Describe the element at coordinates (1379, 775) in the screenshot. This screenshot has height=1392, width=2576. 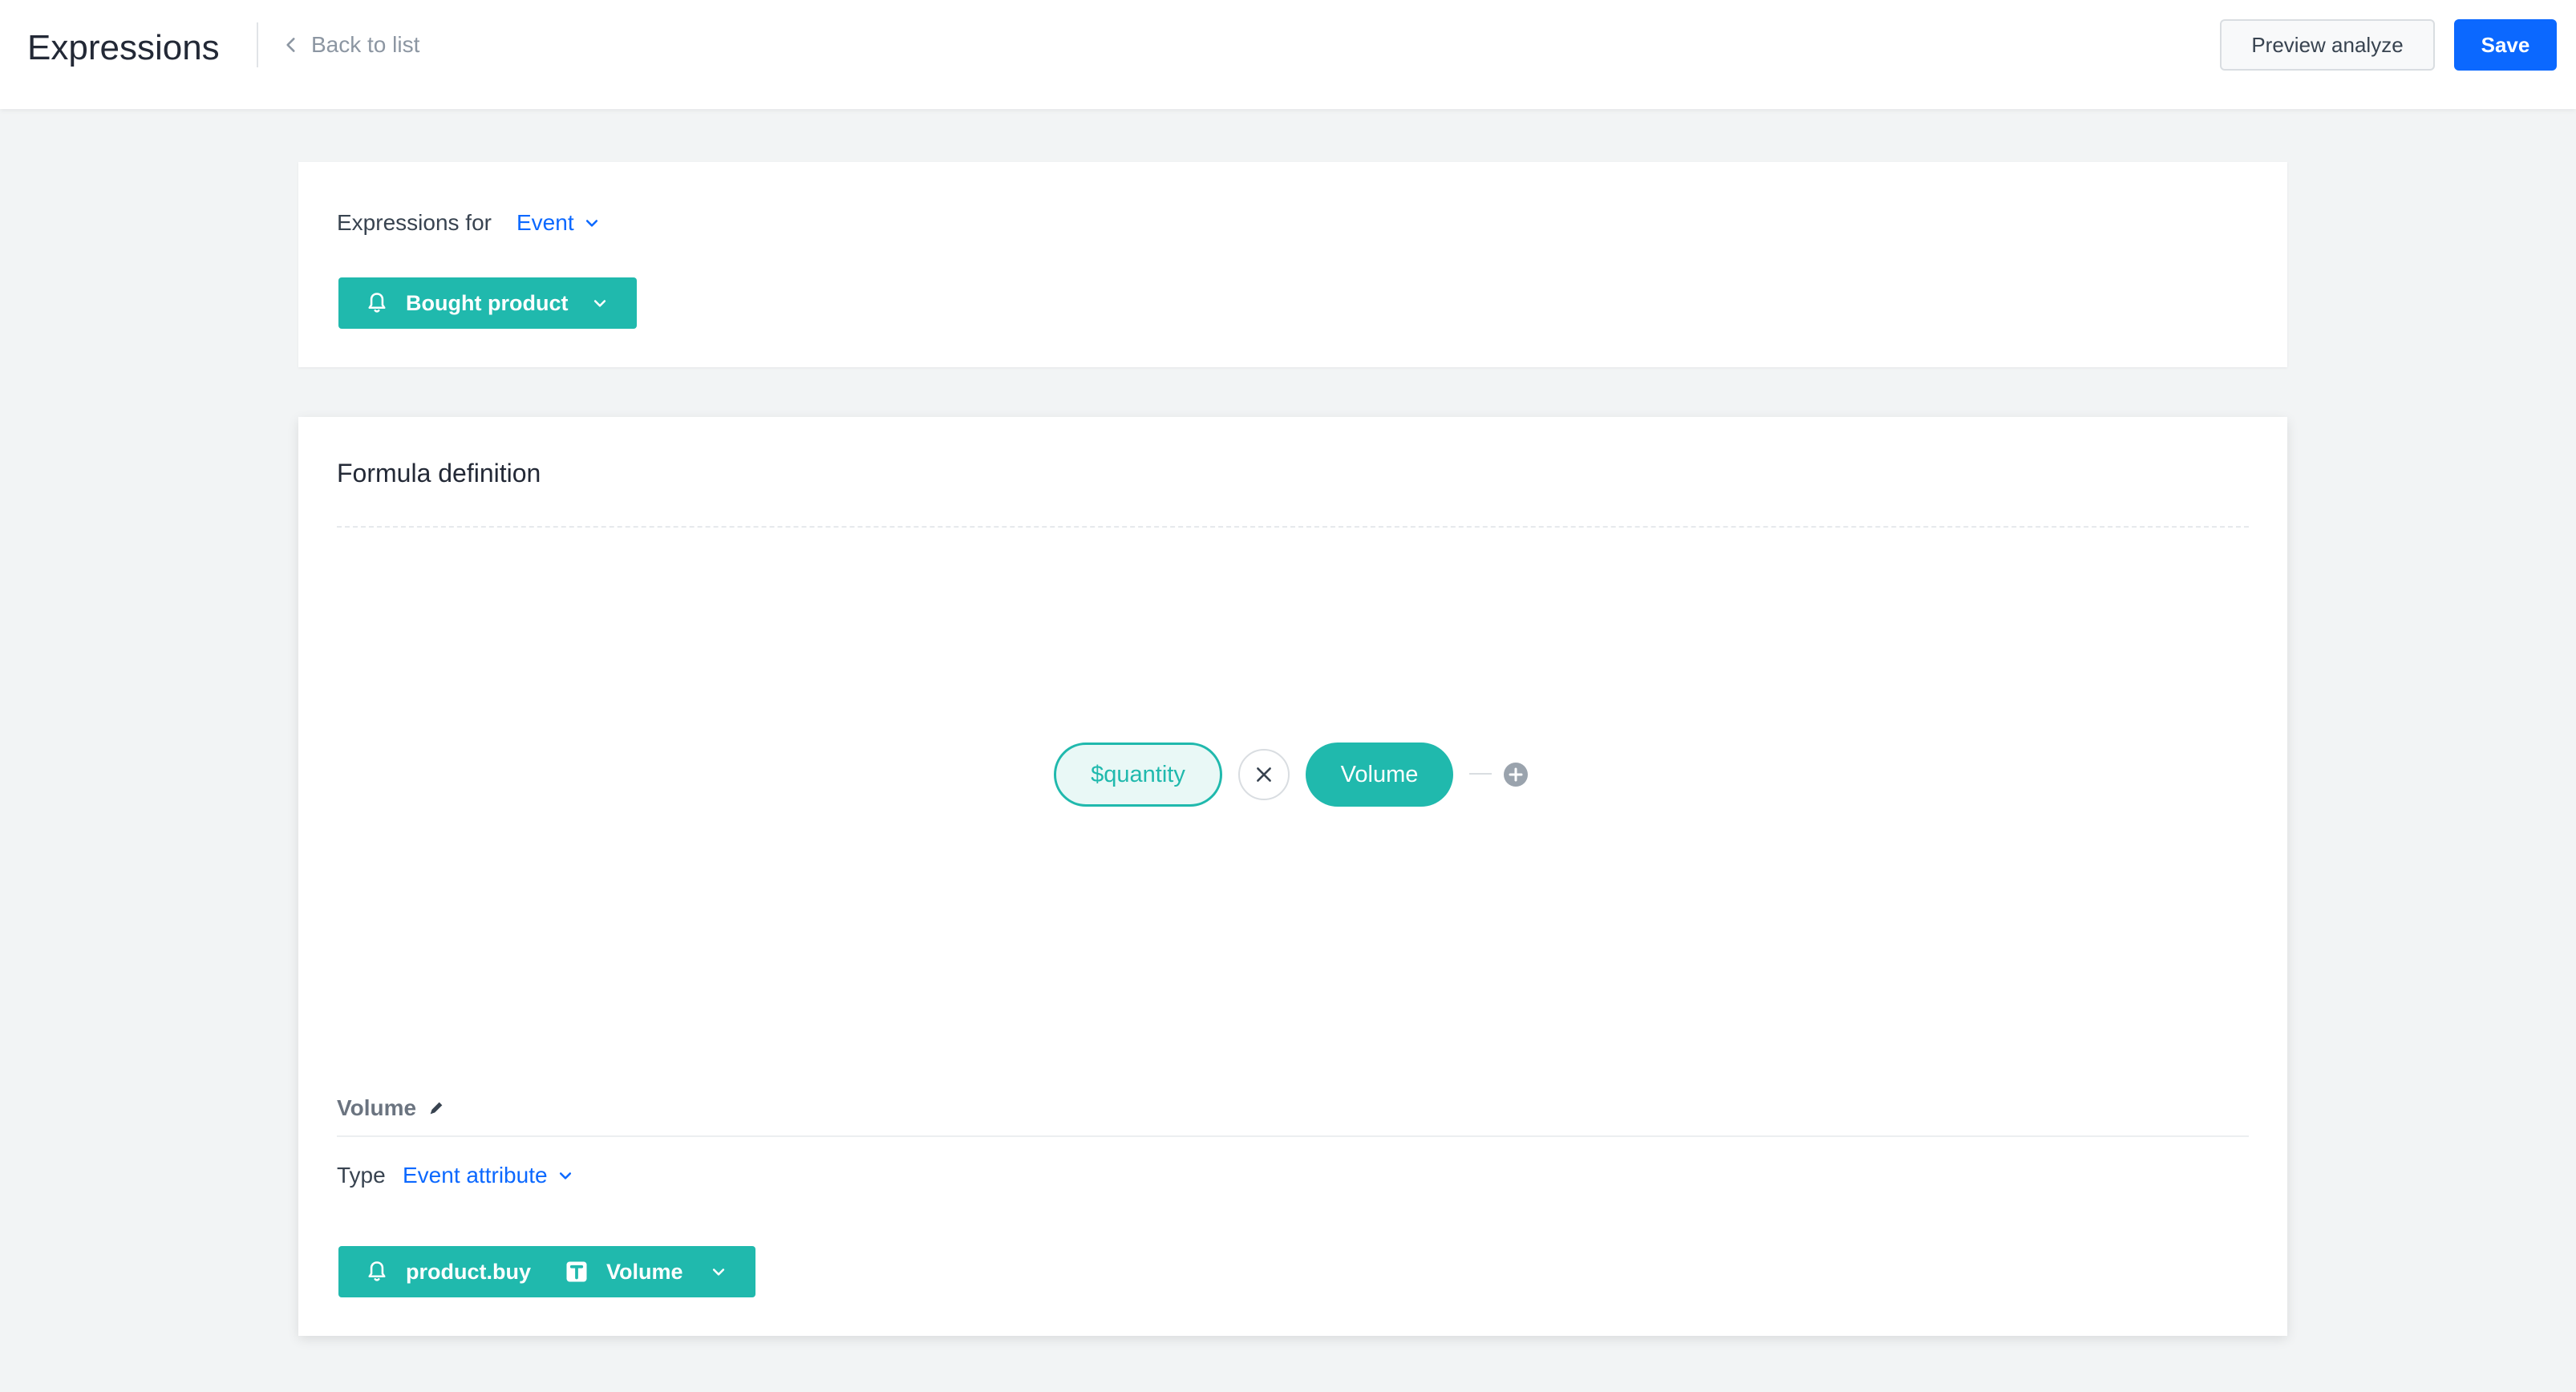
I see `formula-token-volume: Volume` at that location.